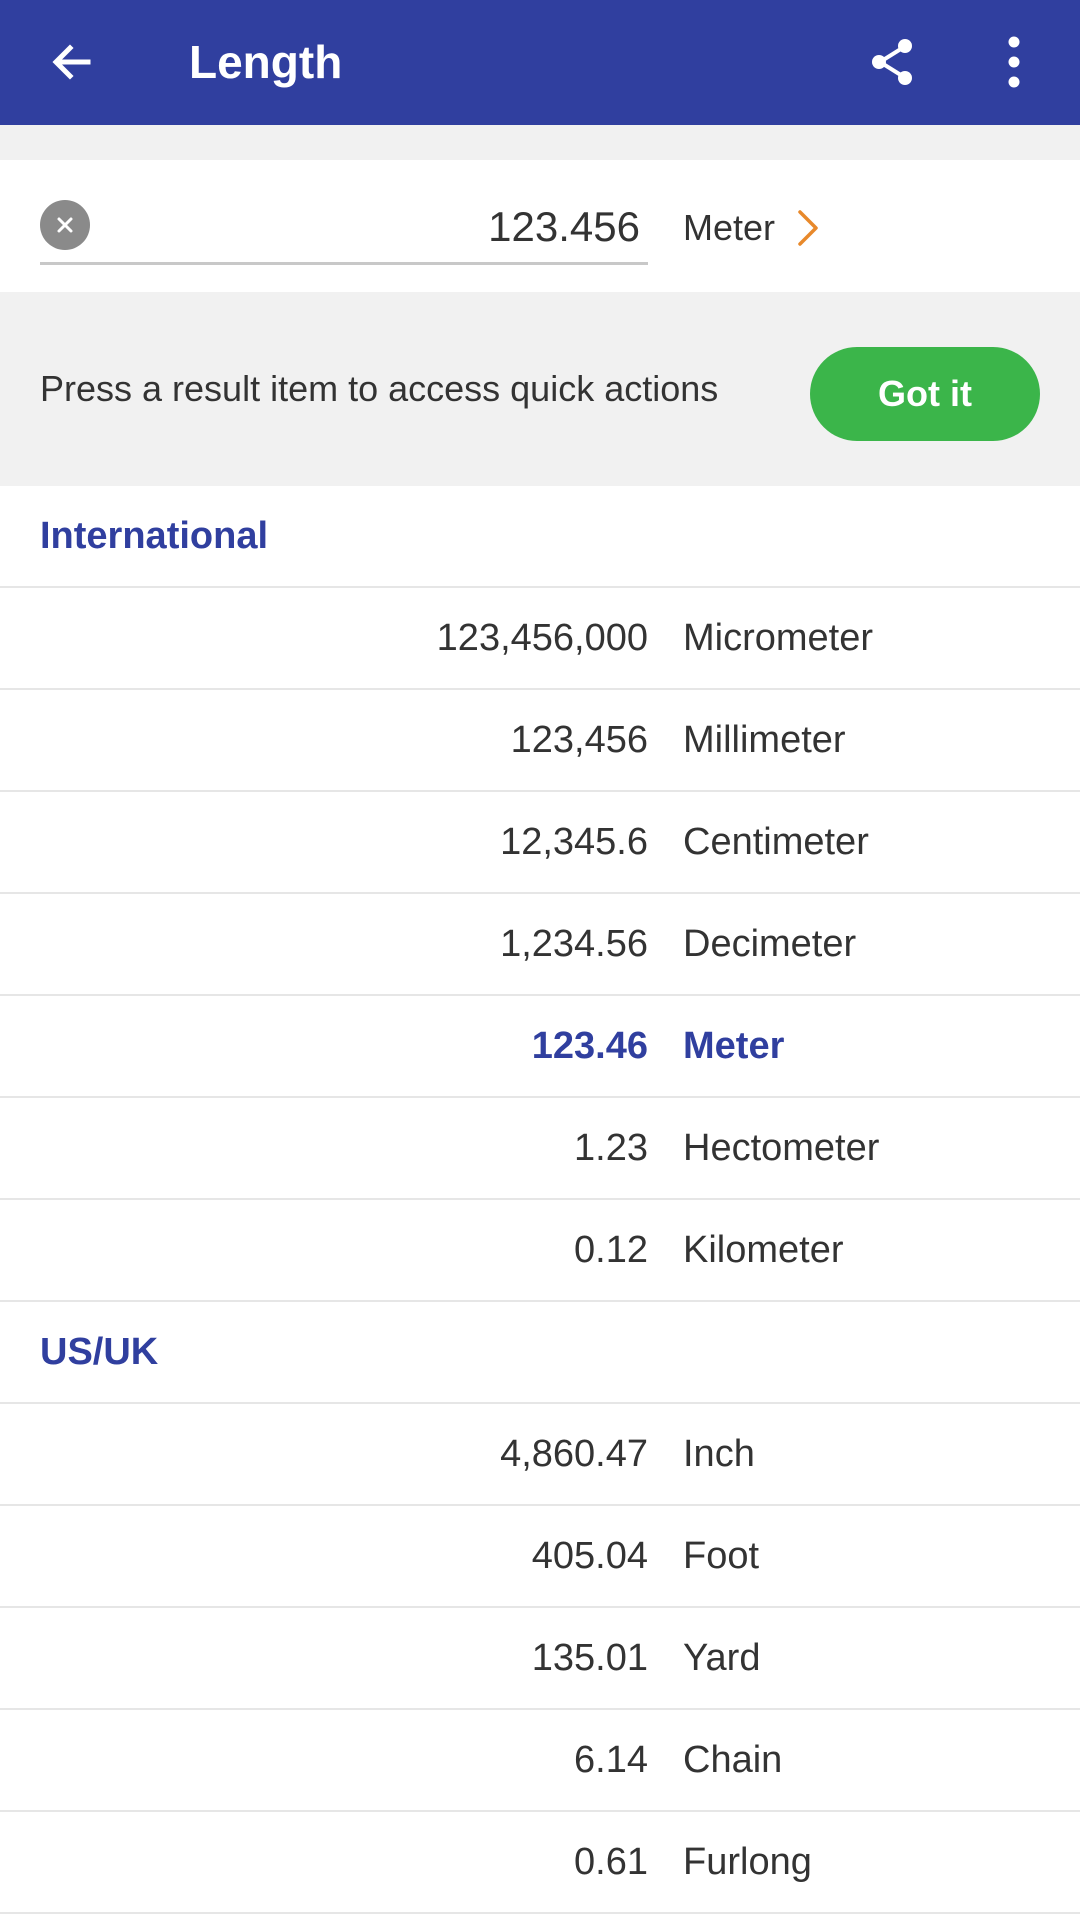 The height and width of the screenshot is (1920, 1080). Describe the element at coordinates (778, 638) in the screenshot. I see `result-unit: Micrometer` at that location.